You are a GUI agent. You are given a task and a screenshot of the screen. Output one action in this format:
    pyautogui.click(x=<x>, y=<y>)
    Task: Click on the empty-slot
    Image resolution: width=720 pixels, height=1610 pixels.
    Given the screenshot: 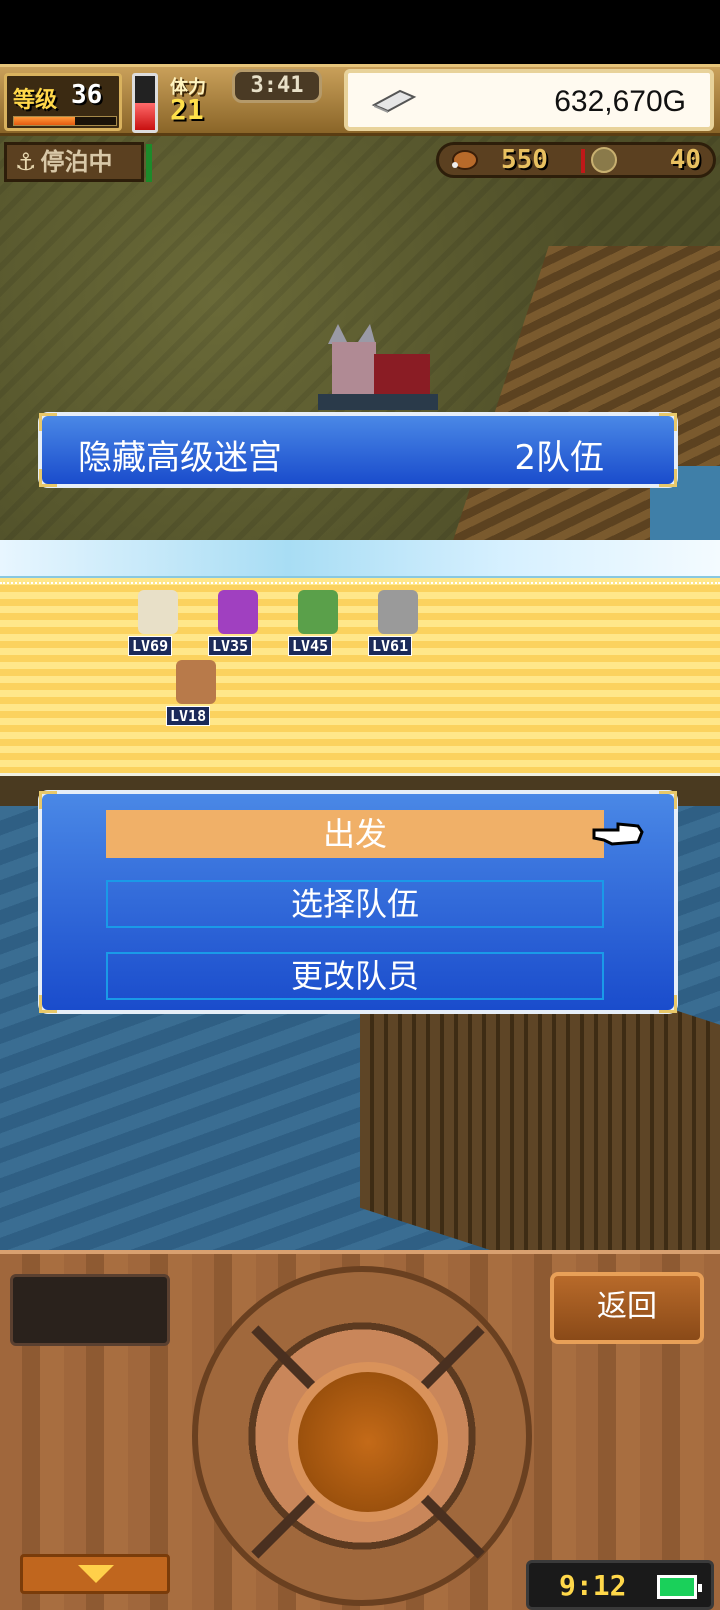 What is the action you would take?
    pyautogui.click(x=90, y=1310)
    